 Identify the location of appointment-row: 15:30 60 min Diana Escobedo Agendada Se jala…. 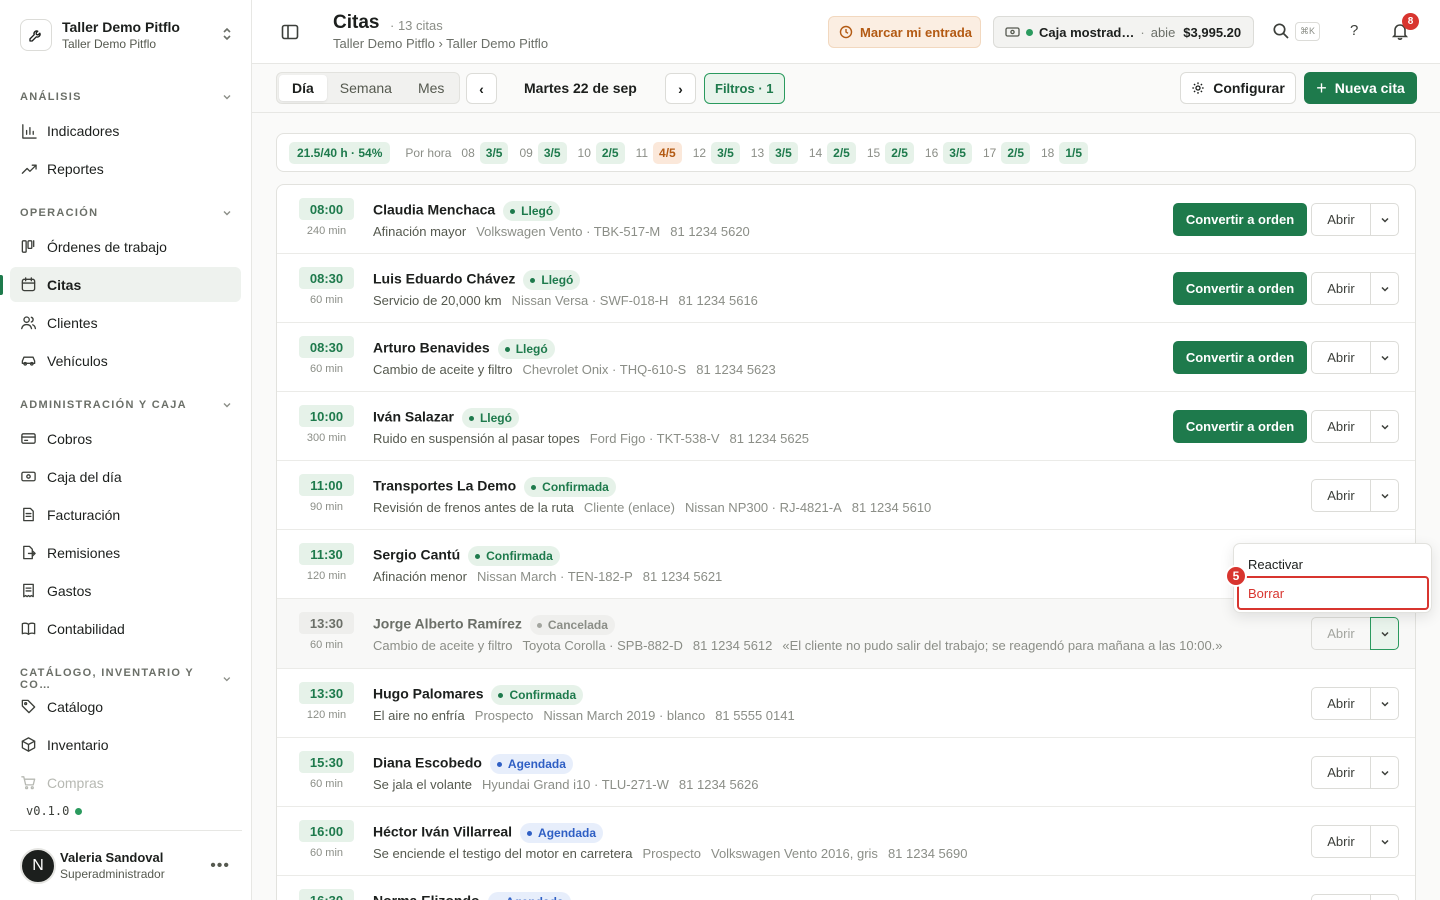
(846, 772).